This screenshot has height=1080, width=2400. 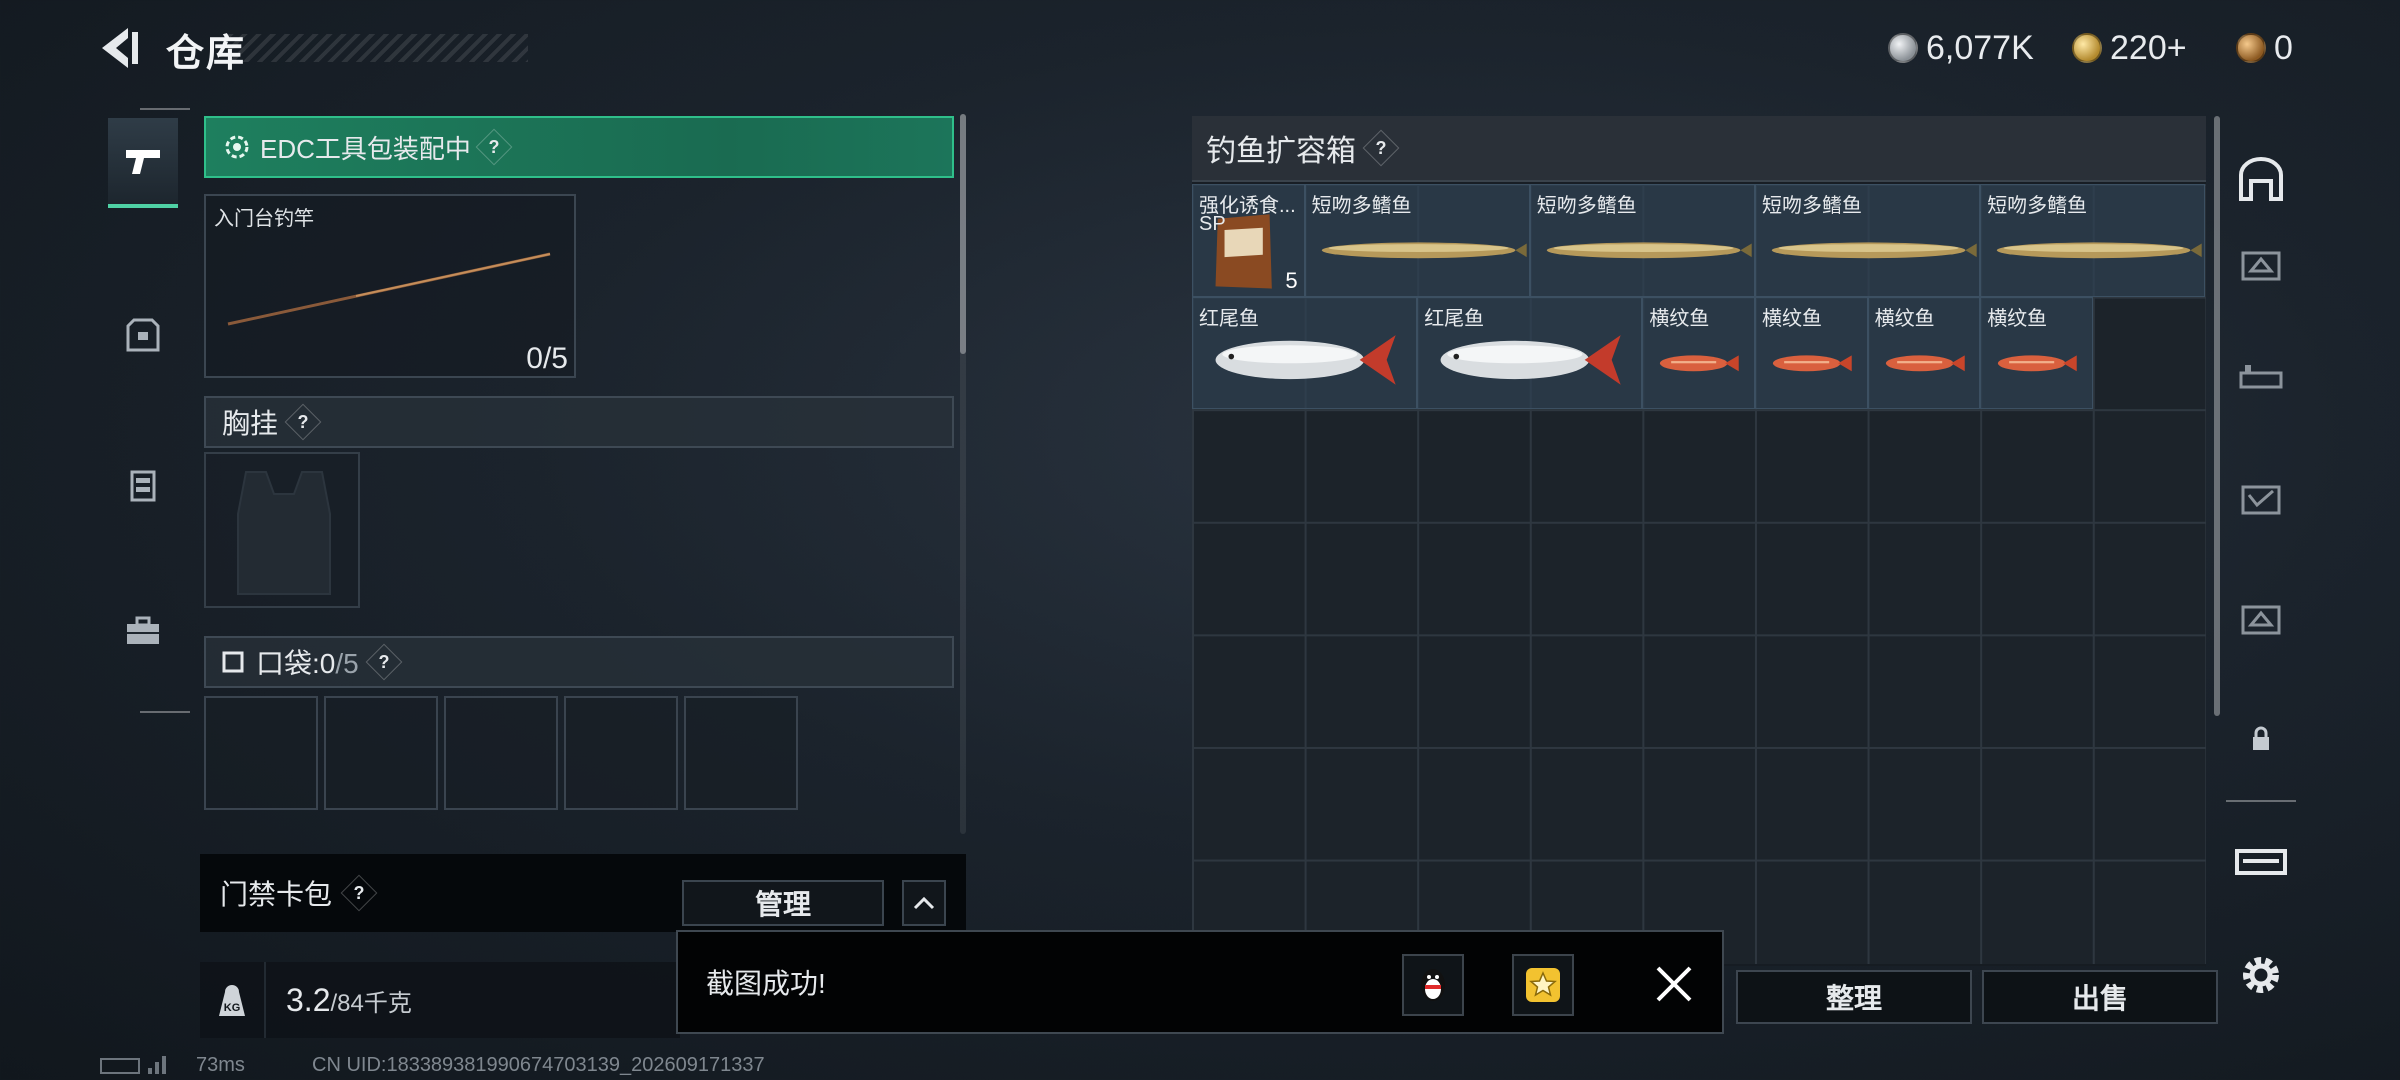 What do you see at coordinates (143, 485) in the screenshot?
I see `nav-chest-rig` at bounding box center [143, 485].